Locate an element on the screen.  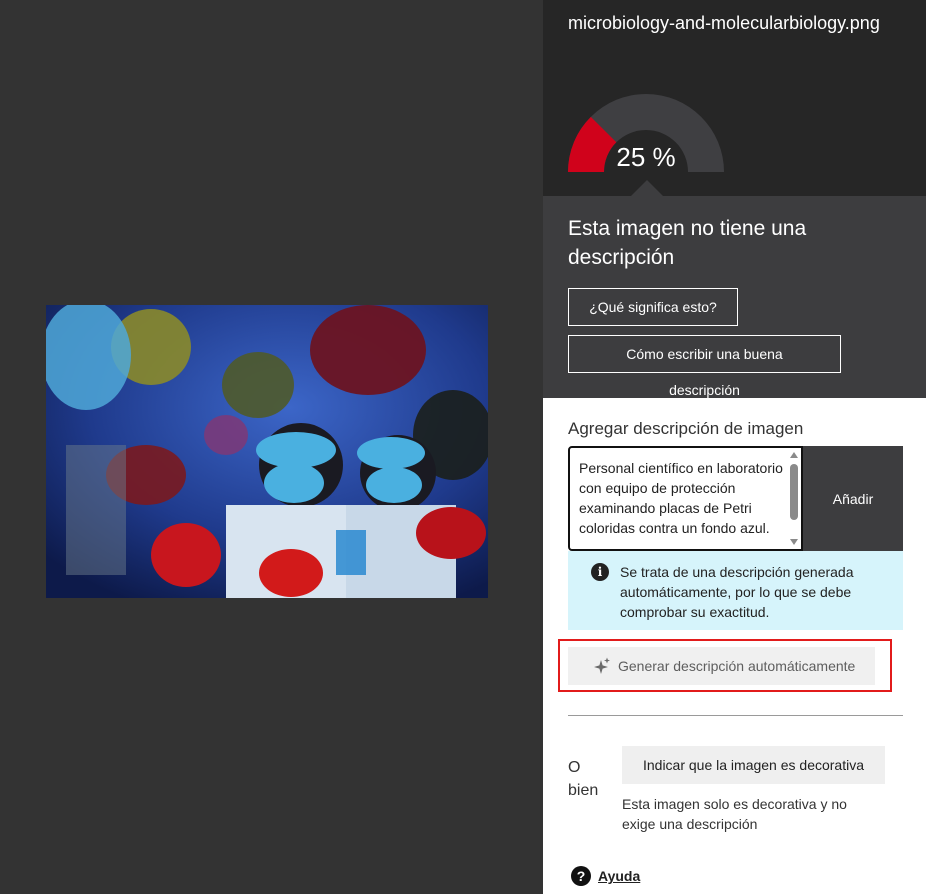
what-does-this-mean-button: ¿Qué significa esto? is located at coordinates (653, 307).